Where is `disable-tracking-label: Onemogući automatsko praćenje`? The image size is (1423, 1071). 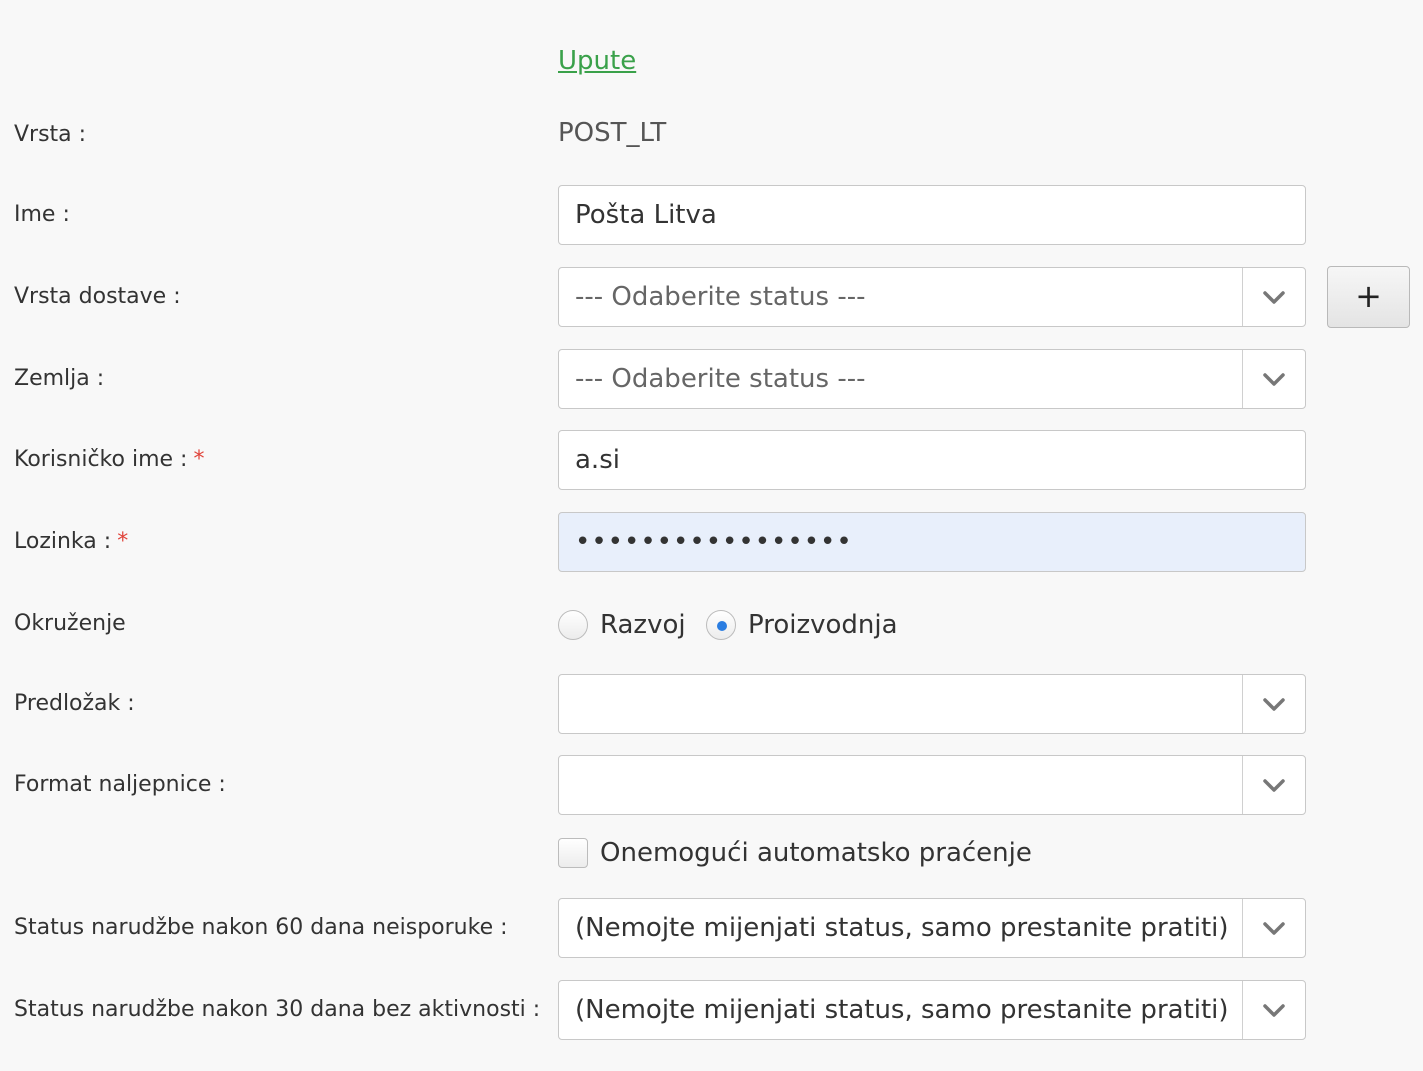
disable-tracking-label: Onemogući automatsko praćenje is located at coordinates (816, 853).